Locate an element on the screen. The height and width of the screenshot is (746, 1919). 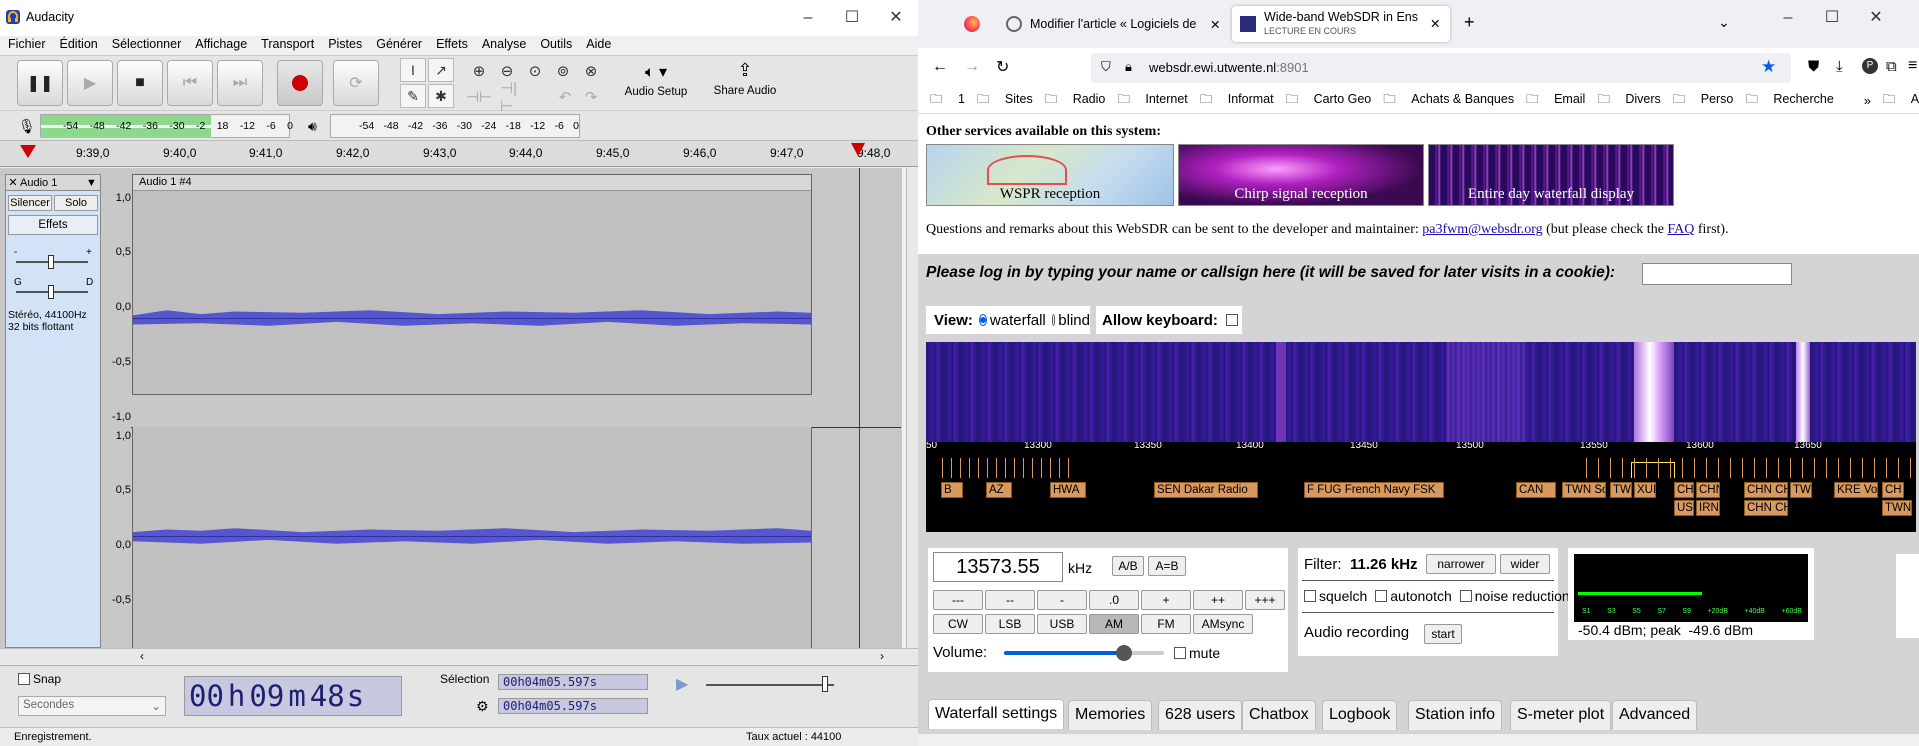
horizontal-scrollbar: ‹ › is located at coordinates (459, 656).